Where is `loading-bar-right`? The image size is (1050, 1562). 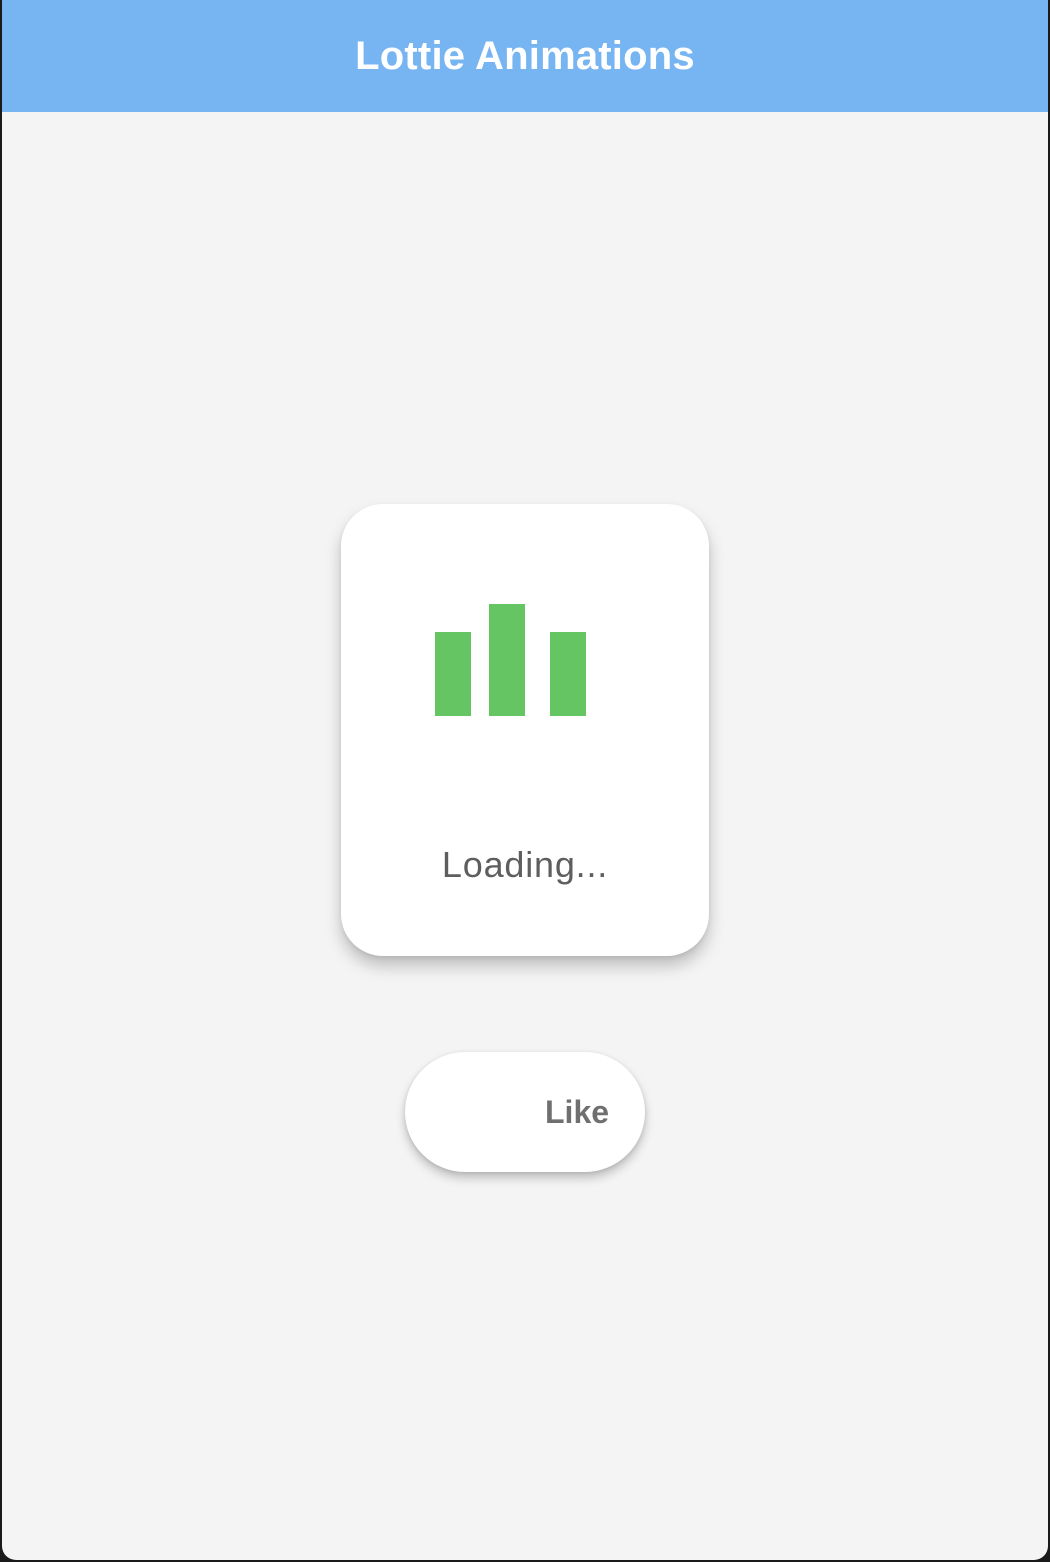
loading-bar-right is located at coordinates (568, 674).